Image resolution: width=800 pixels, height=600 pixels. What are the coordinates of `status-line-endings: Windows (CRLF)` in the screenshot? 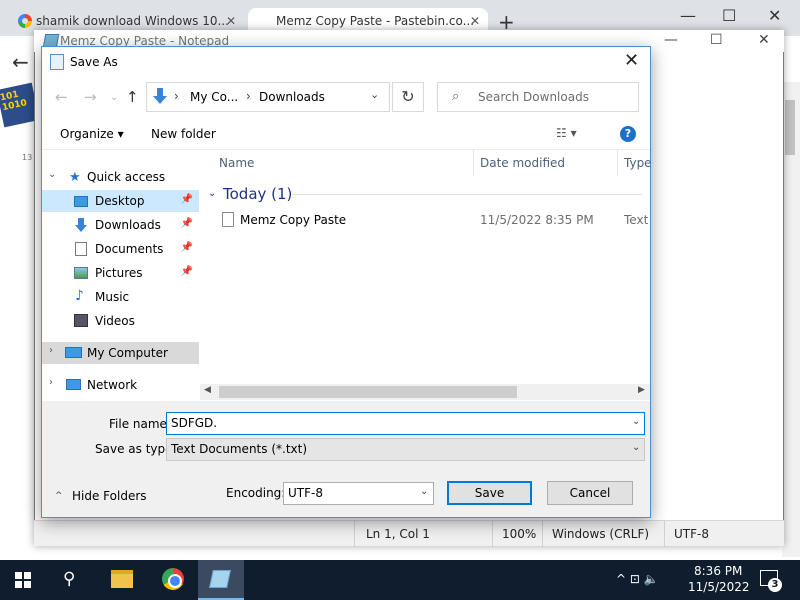 It's located at (601, 534).